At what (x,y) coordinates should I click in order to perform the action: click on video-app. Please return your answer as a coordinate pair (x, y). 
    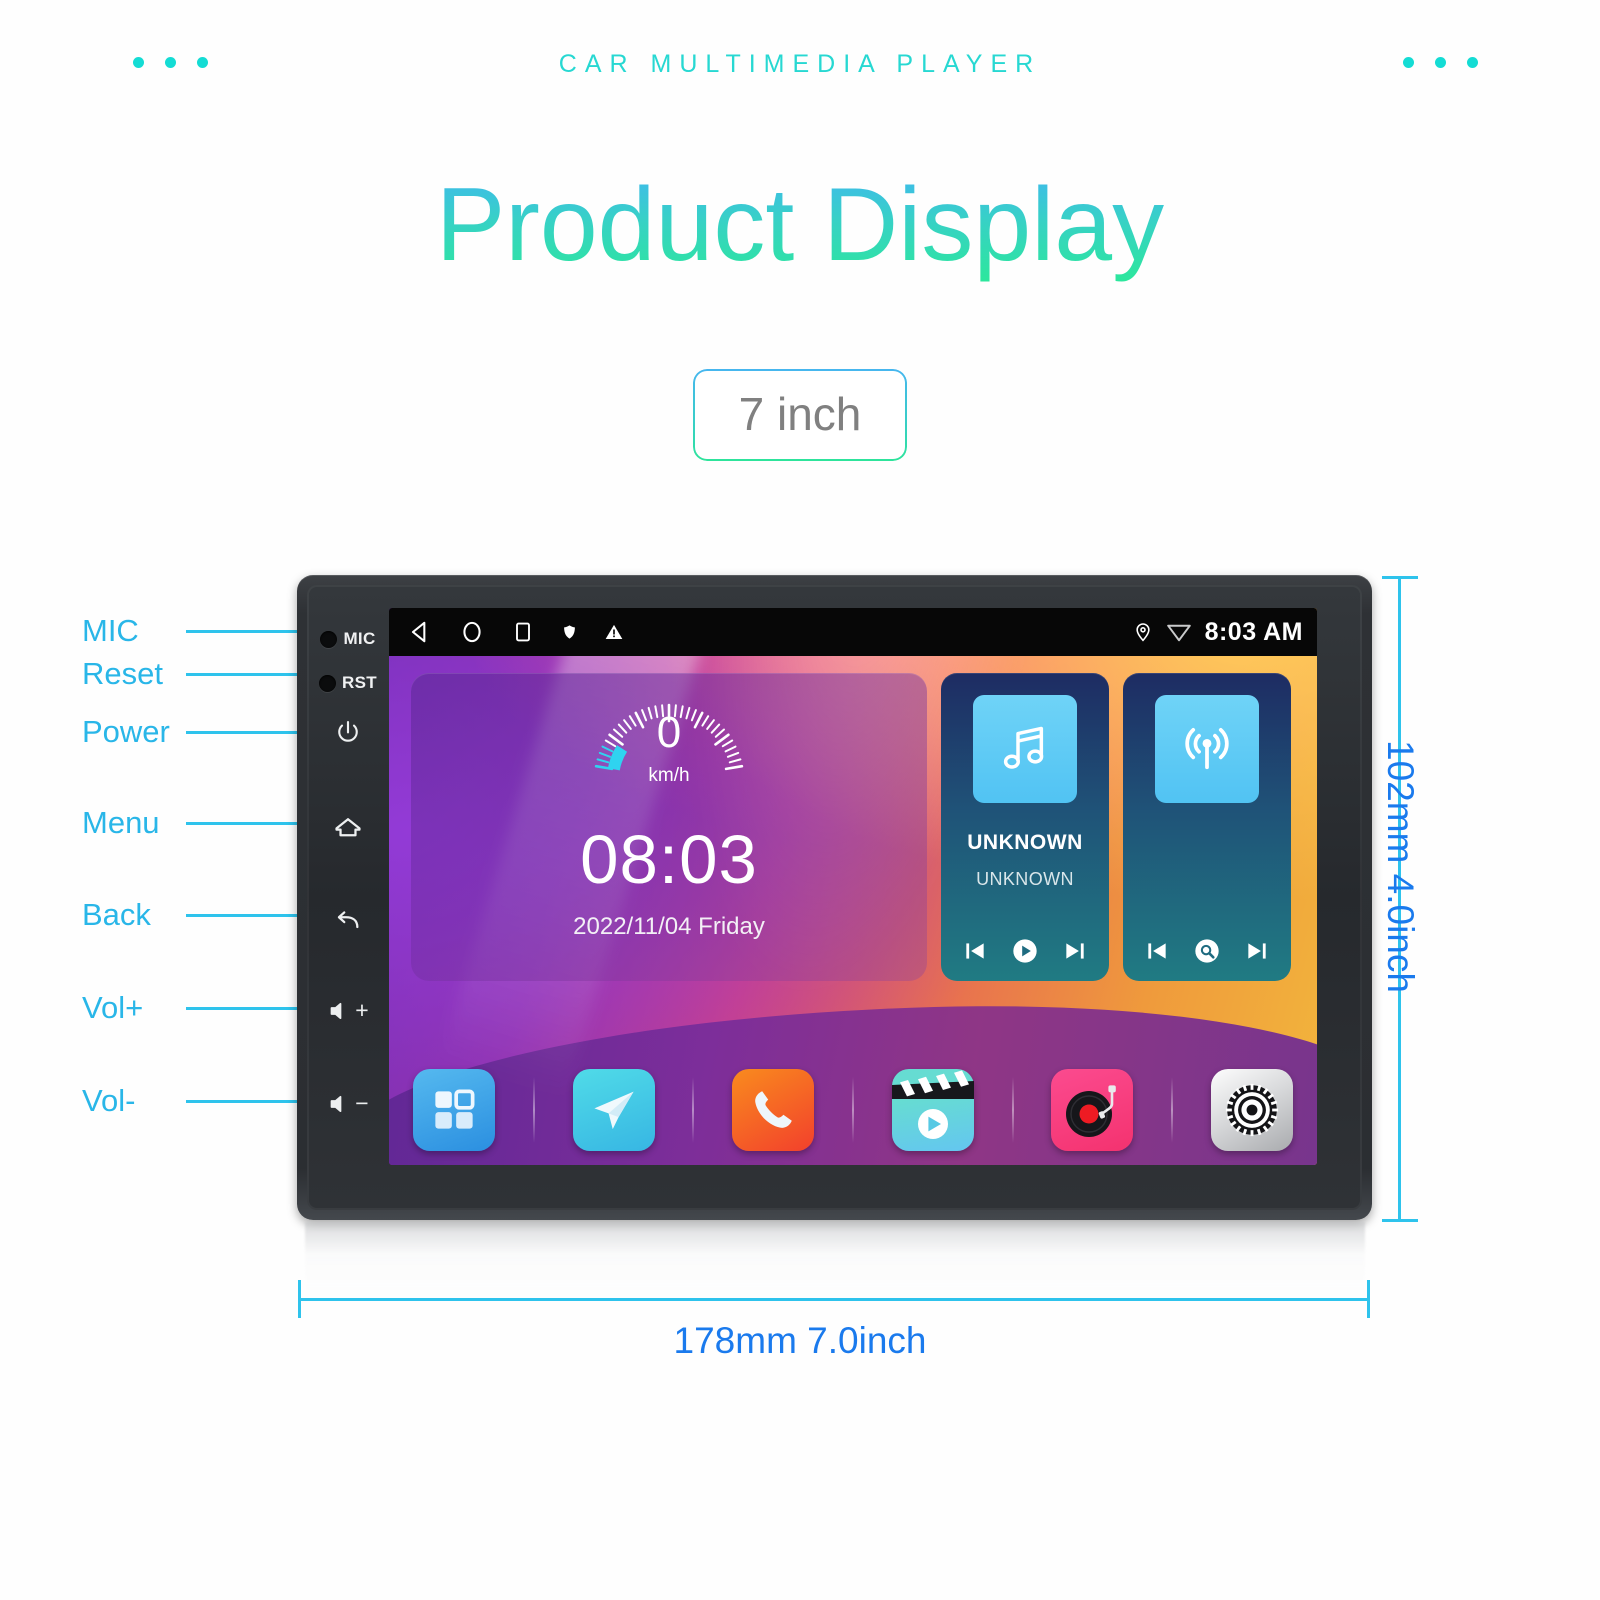
    Looking at the image, I should click on (932, 1110).